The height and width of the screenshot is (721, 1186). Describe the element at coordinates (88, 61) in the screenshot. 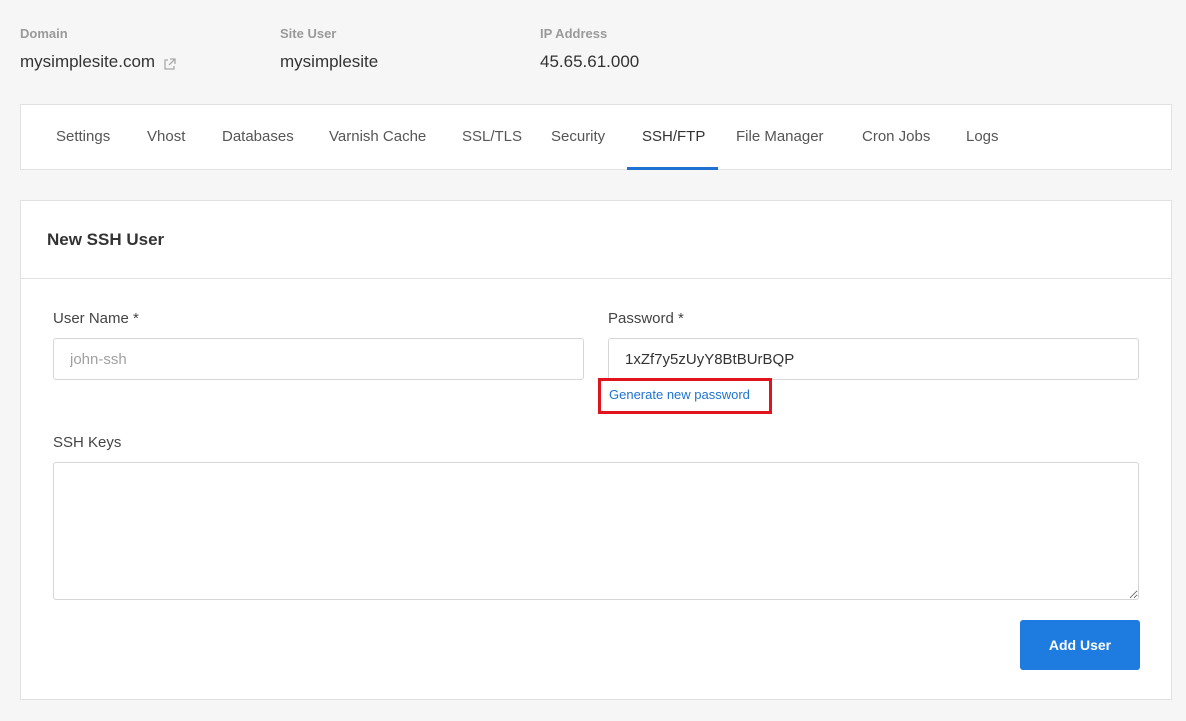

I see `domain-value: mysimplesite.com` at that location.